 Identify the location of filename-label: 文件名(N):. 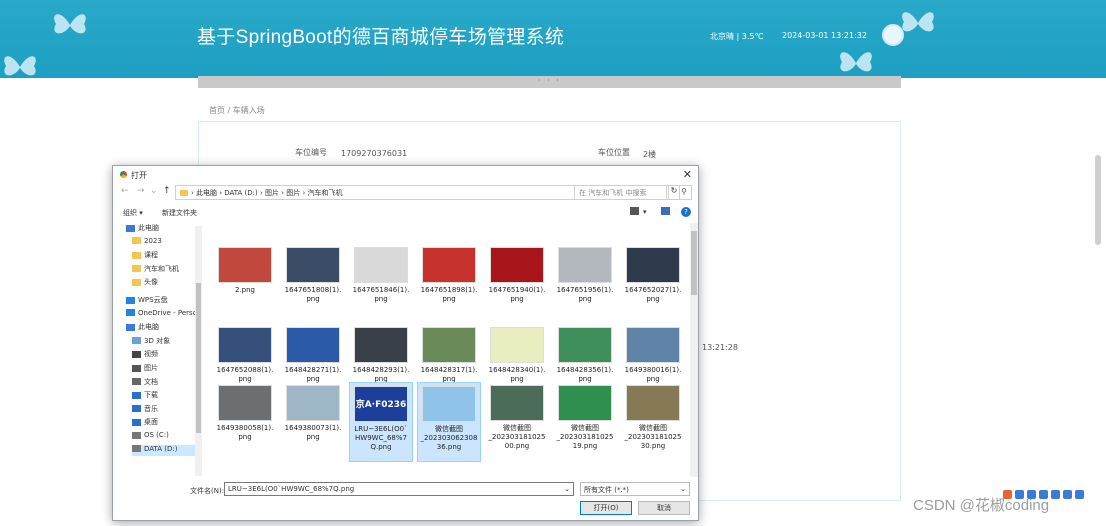
(207, 491).